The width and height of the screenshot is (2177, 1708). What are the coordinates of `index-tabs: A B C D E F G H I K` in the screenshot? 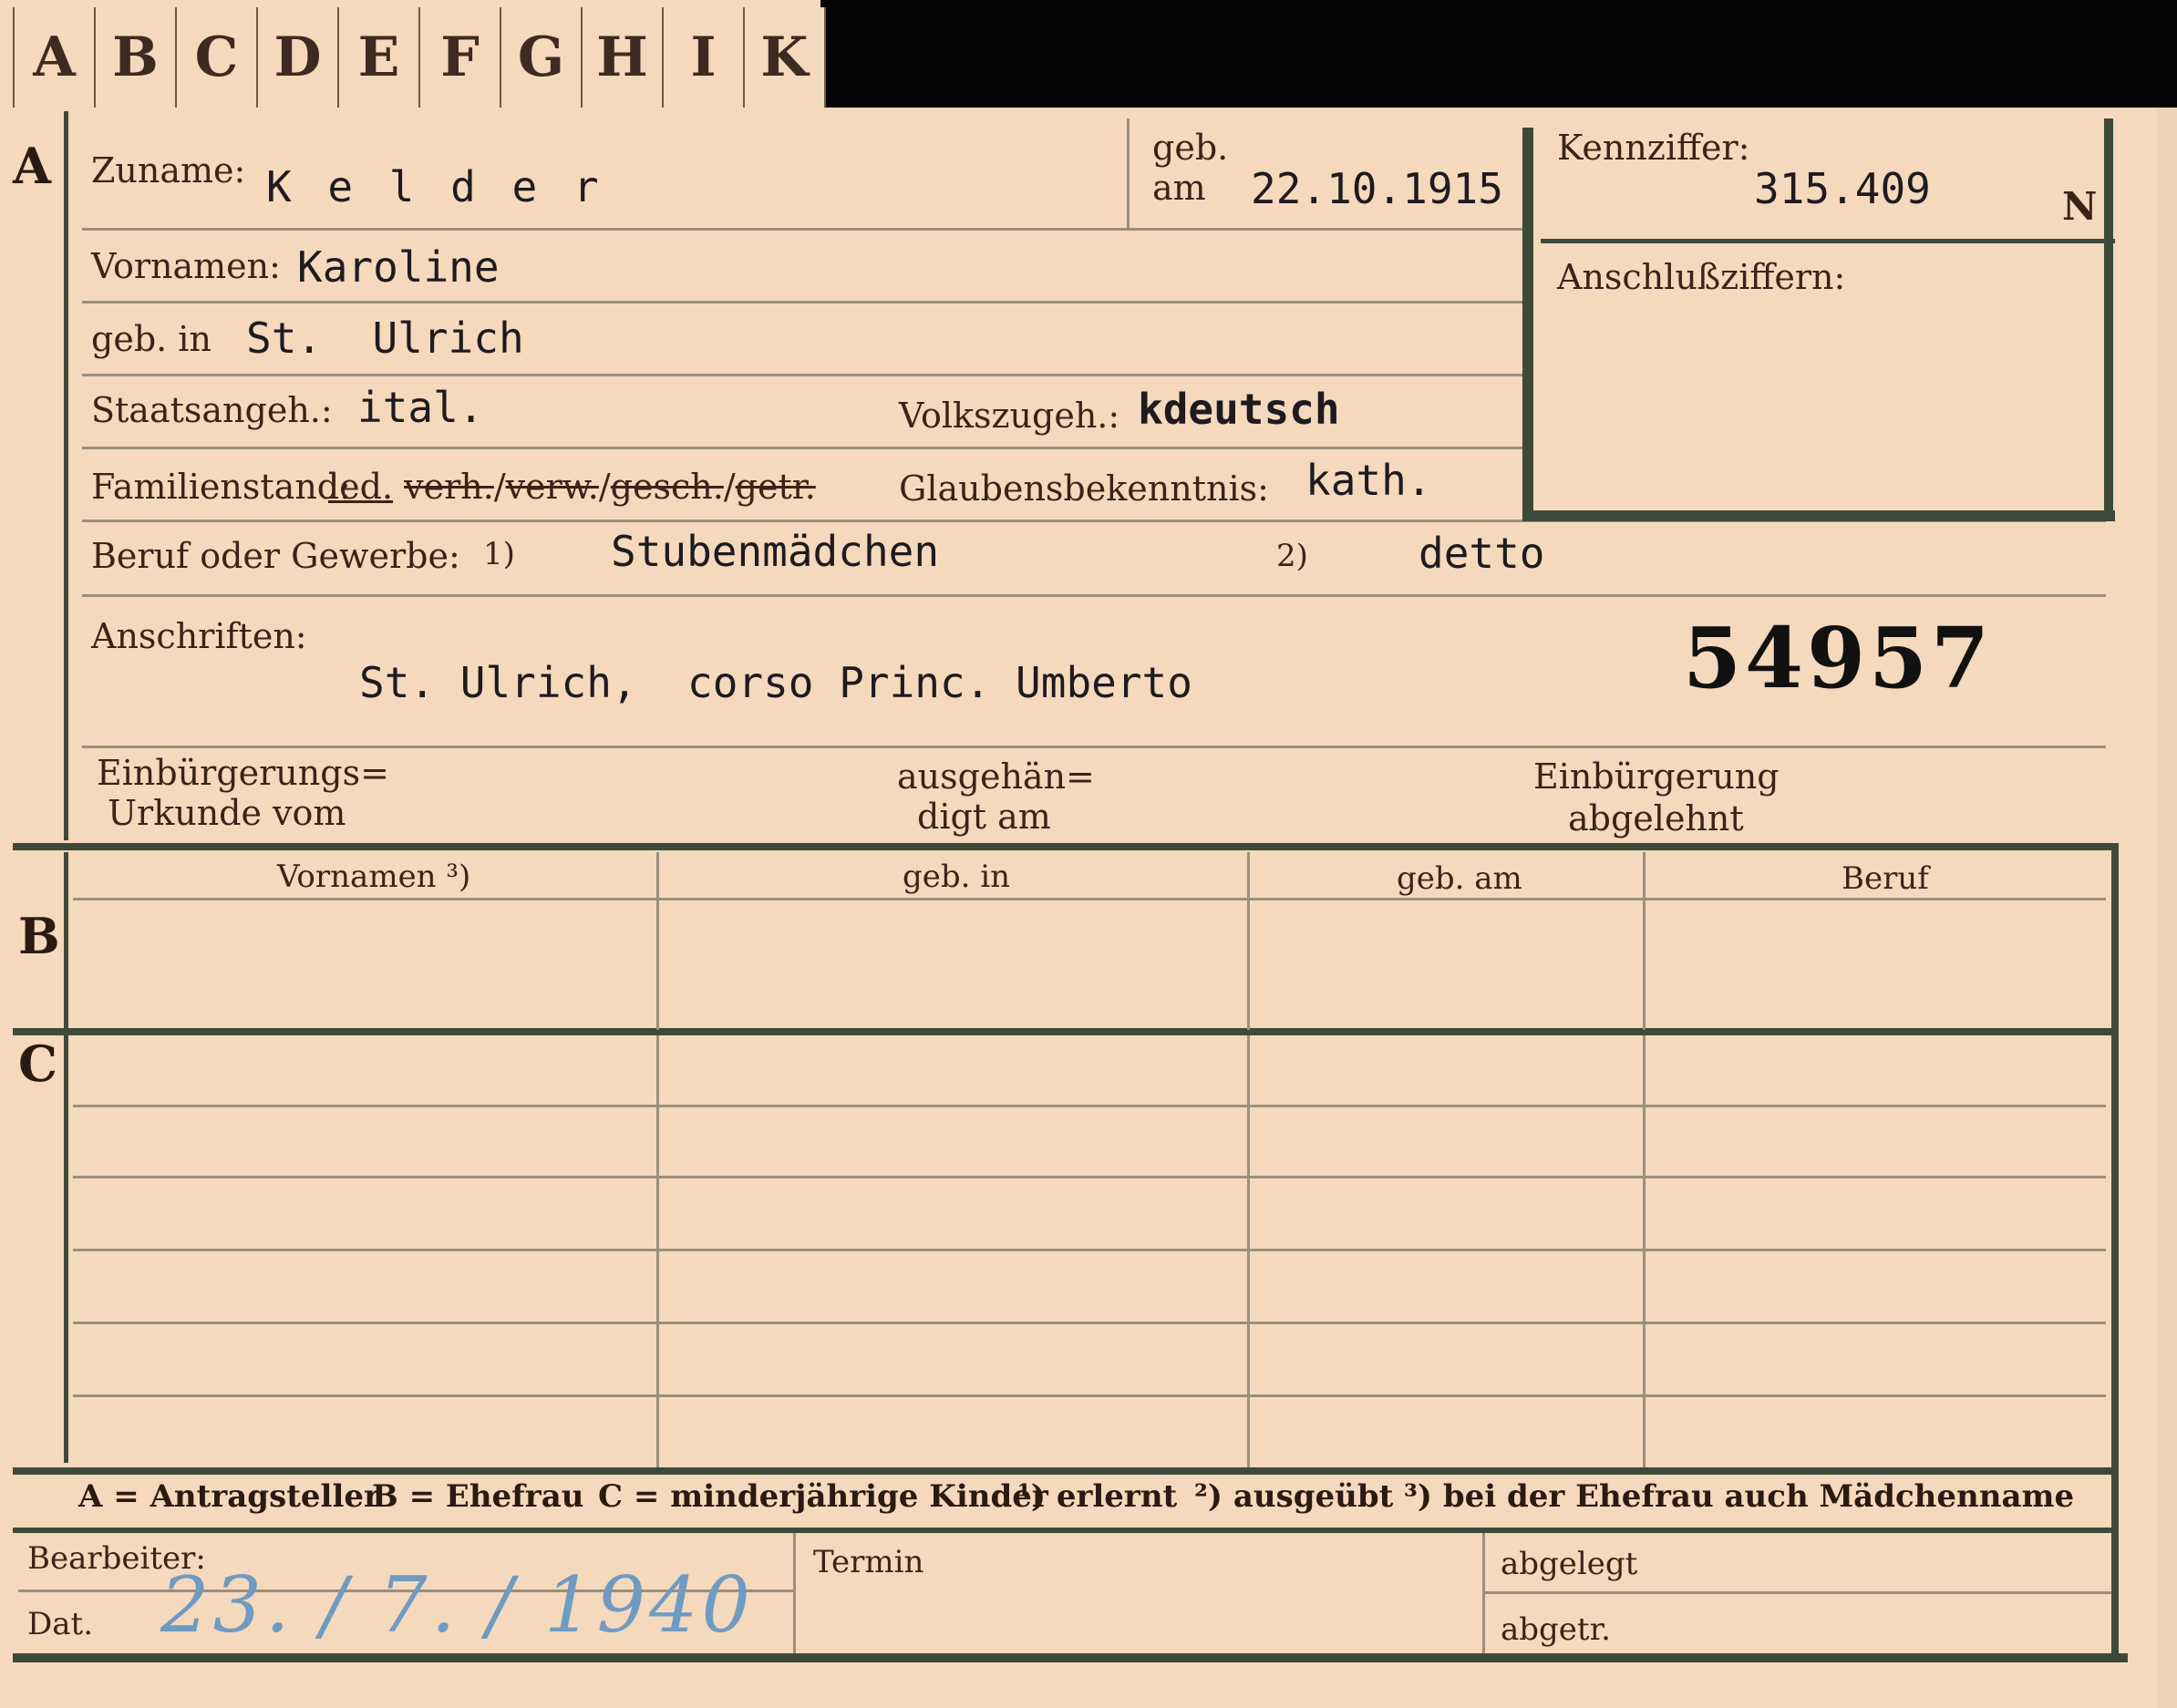 It's located at (419, 57).